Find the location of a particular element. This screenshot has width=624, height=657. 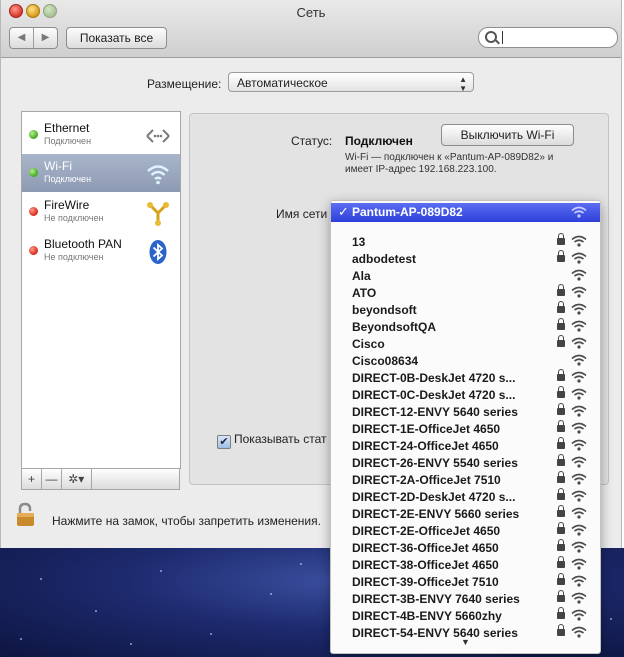

service-name: FireWire is located at coordinates (67, 205).